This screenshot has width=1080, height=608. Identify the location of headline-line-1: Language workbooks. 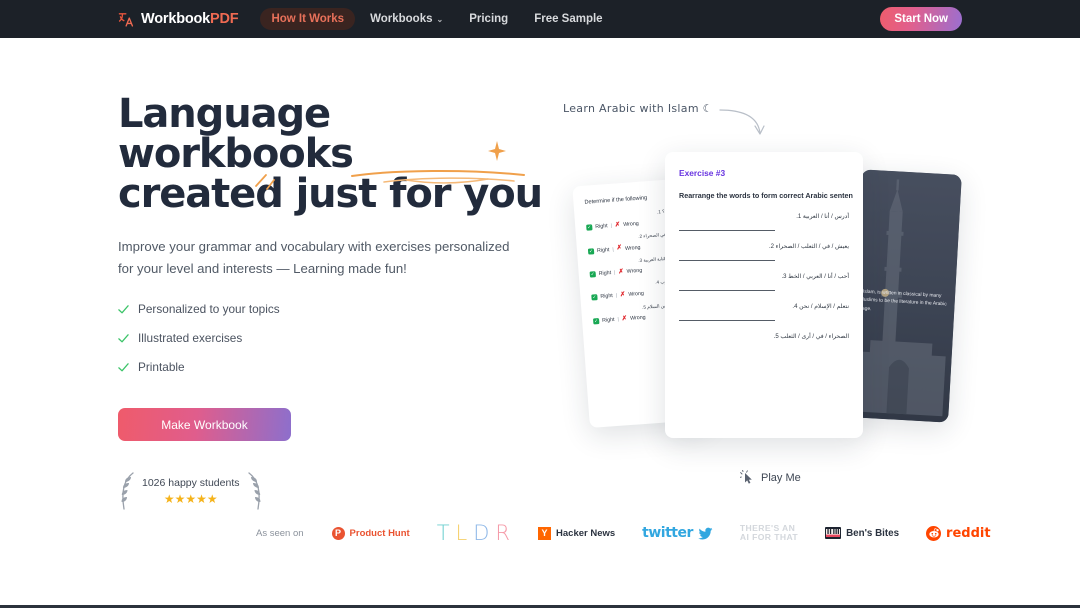
(236, 134).